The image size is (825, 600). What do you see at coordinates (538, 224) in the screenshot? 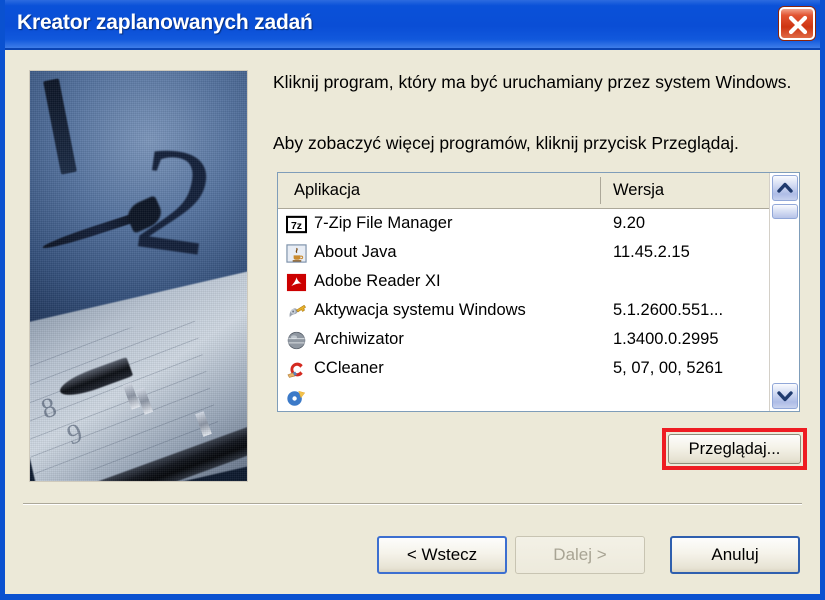
I see `table-row: 7z 7-Zip File Manager 9.20` at bounding box center [538, 224].